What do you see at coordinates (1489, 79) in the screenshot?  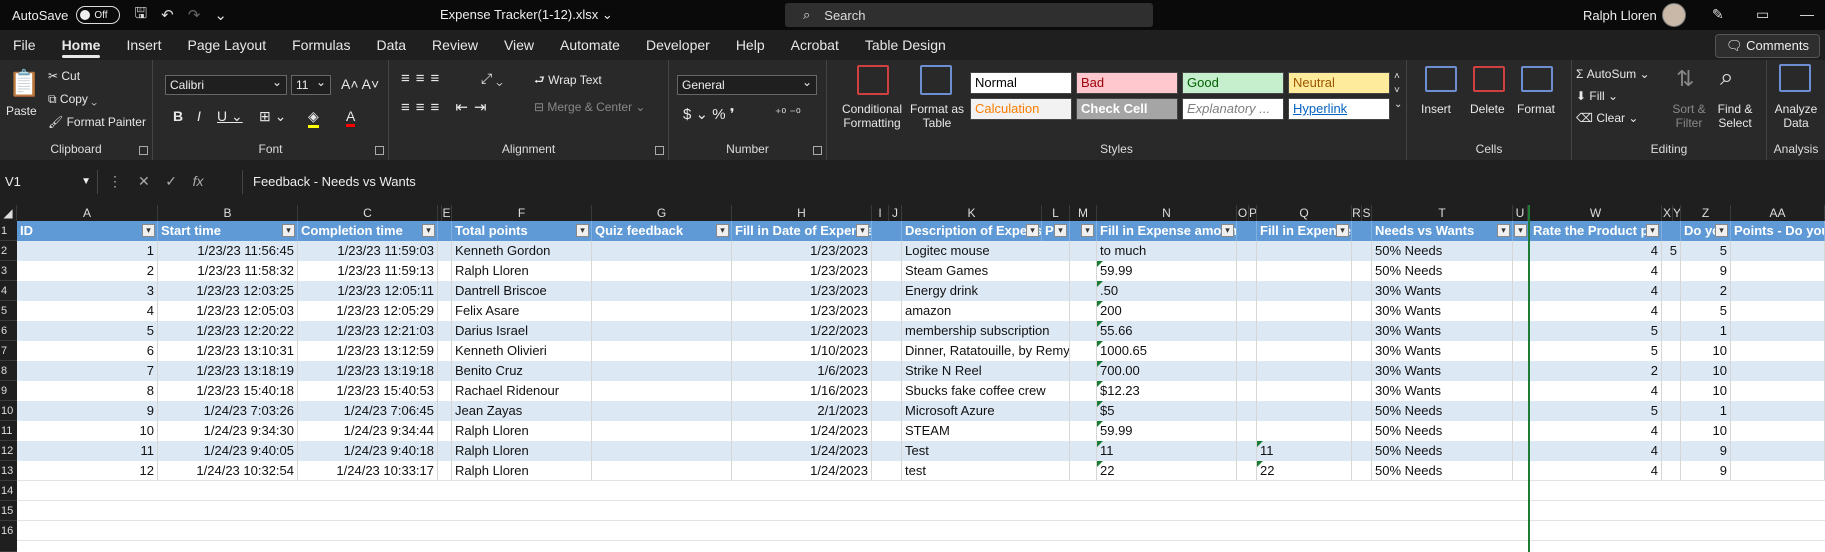 I see `delete-cells-icon` at bounding box center [1489, 79].